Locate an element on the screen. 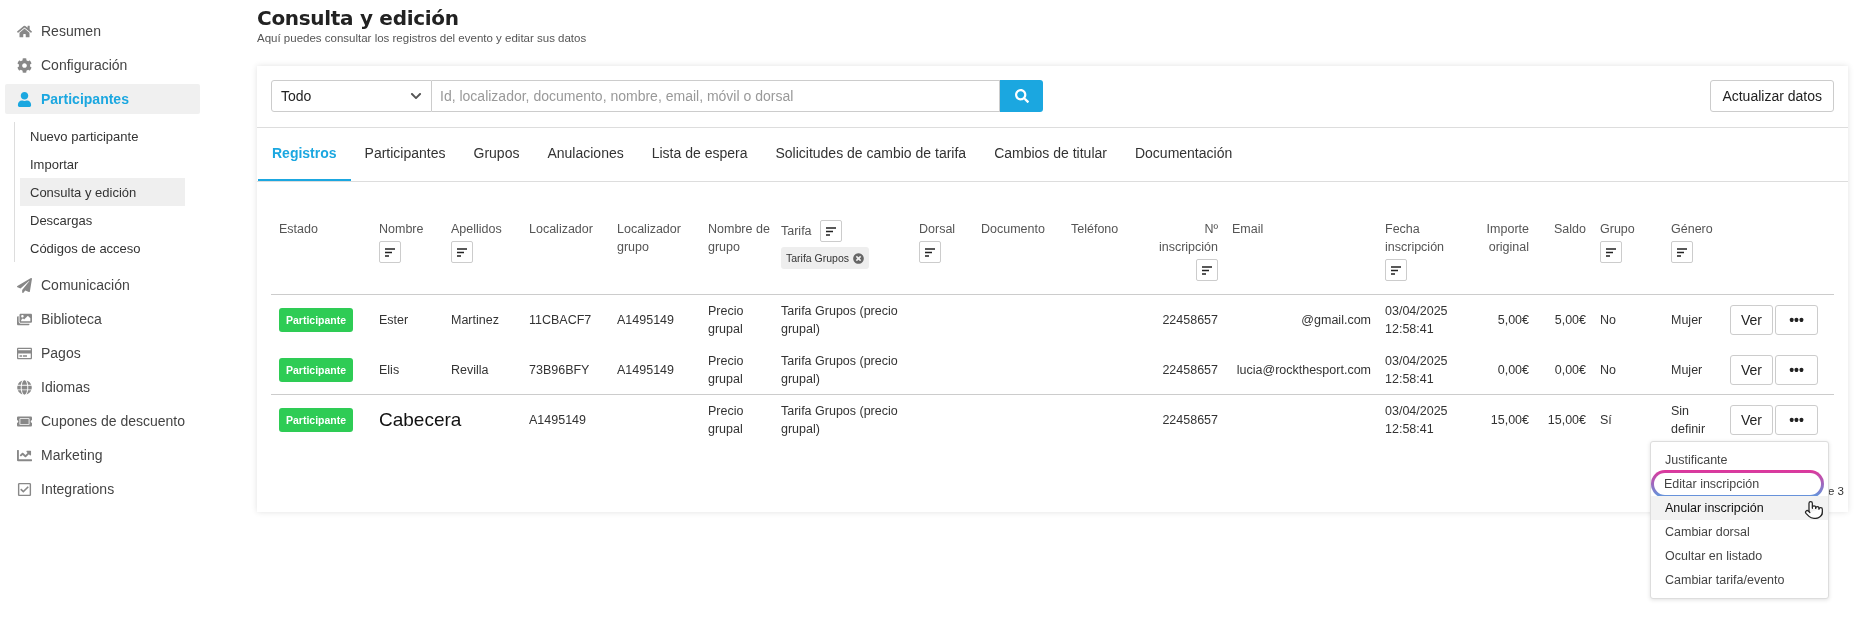 This screenshot has height=624, width=1867. user-icon is located at coordinates (24, 99).